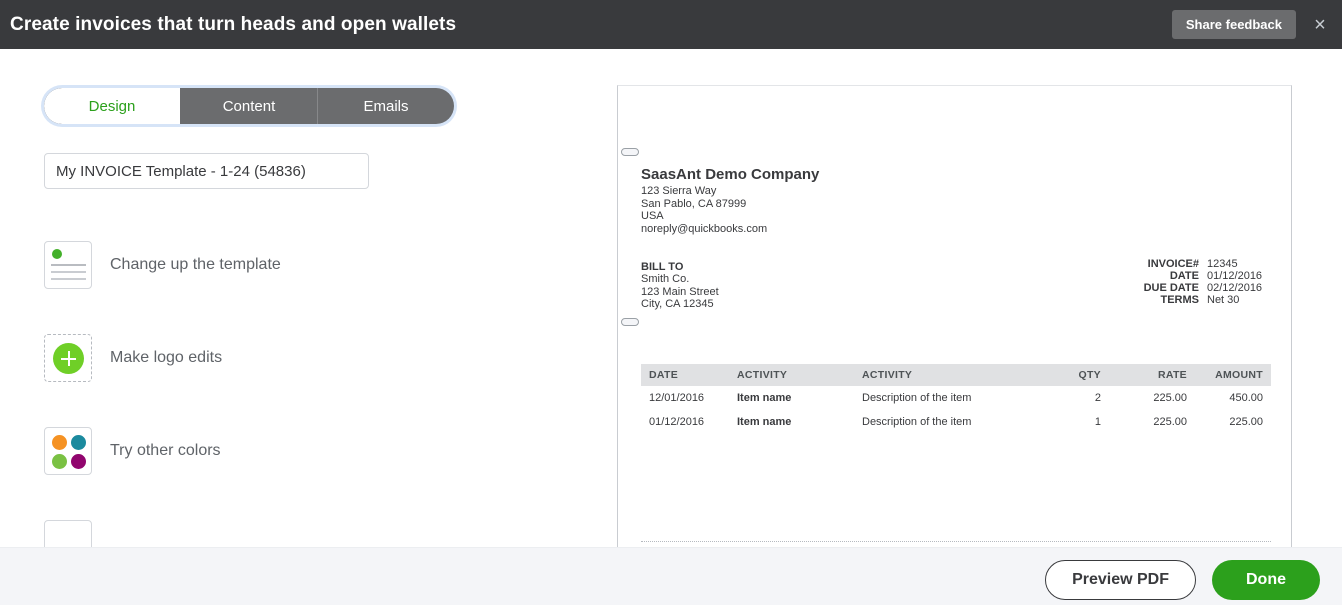 The width and height of the screenshot is (1342, 605). I want to click on invoice-meta-labels: INVOICE# DATE DUE DATE TERMS, so click(1171, 282).